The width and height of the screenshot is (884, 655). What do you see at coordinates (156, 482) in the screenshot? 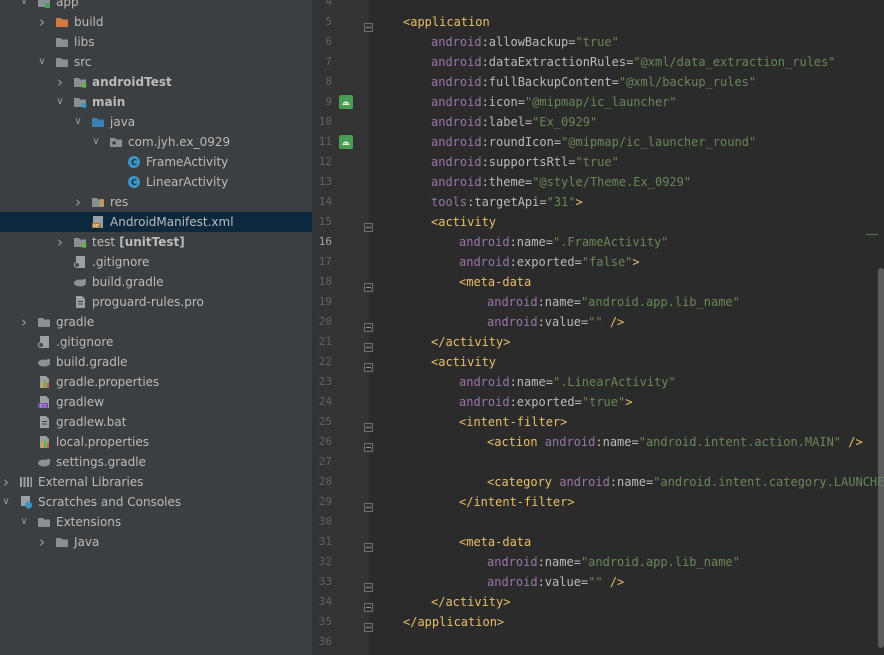
I see `tree-item: › External Libraries` at bounding box center [156, 482].